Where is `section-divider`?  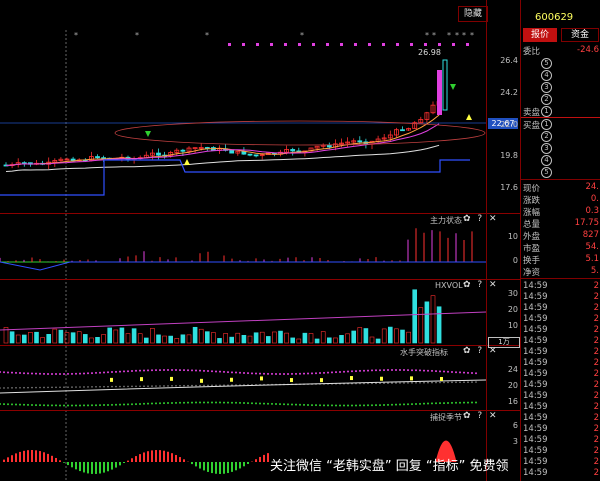 section-divider is located at coordinates (560, 278).